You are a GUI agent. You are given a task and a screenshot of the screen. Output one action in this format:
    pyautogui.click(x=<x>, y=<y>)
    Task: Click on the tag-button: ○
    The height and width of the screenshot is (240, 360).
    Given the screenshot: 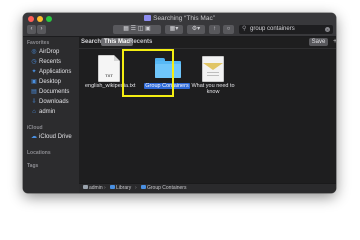 What is the action you would take?
    pyautogui.click(x=228, y=29)
    